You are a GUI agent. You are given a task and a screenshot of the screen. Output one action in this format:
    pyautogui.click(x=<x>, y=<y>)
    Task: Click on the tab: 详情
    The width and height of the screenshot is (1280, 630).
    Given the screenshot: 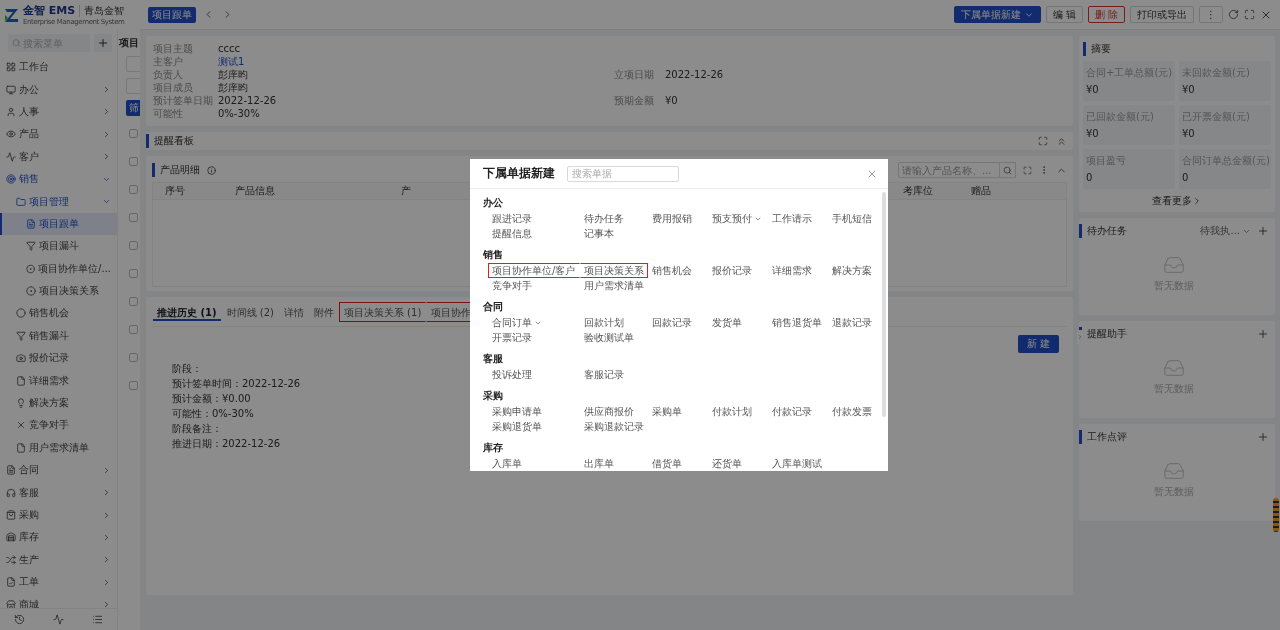 What is the action you would take?
    pyautogui.click(x=293, y=311)
    